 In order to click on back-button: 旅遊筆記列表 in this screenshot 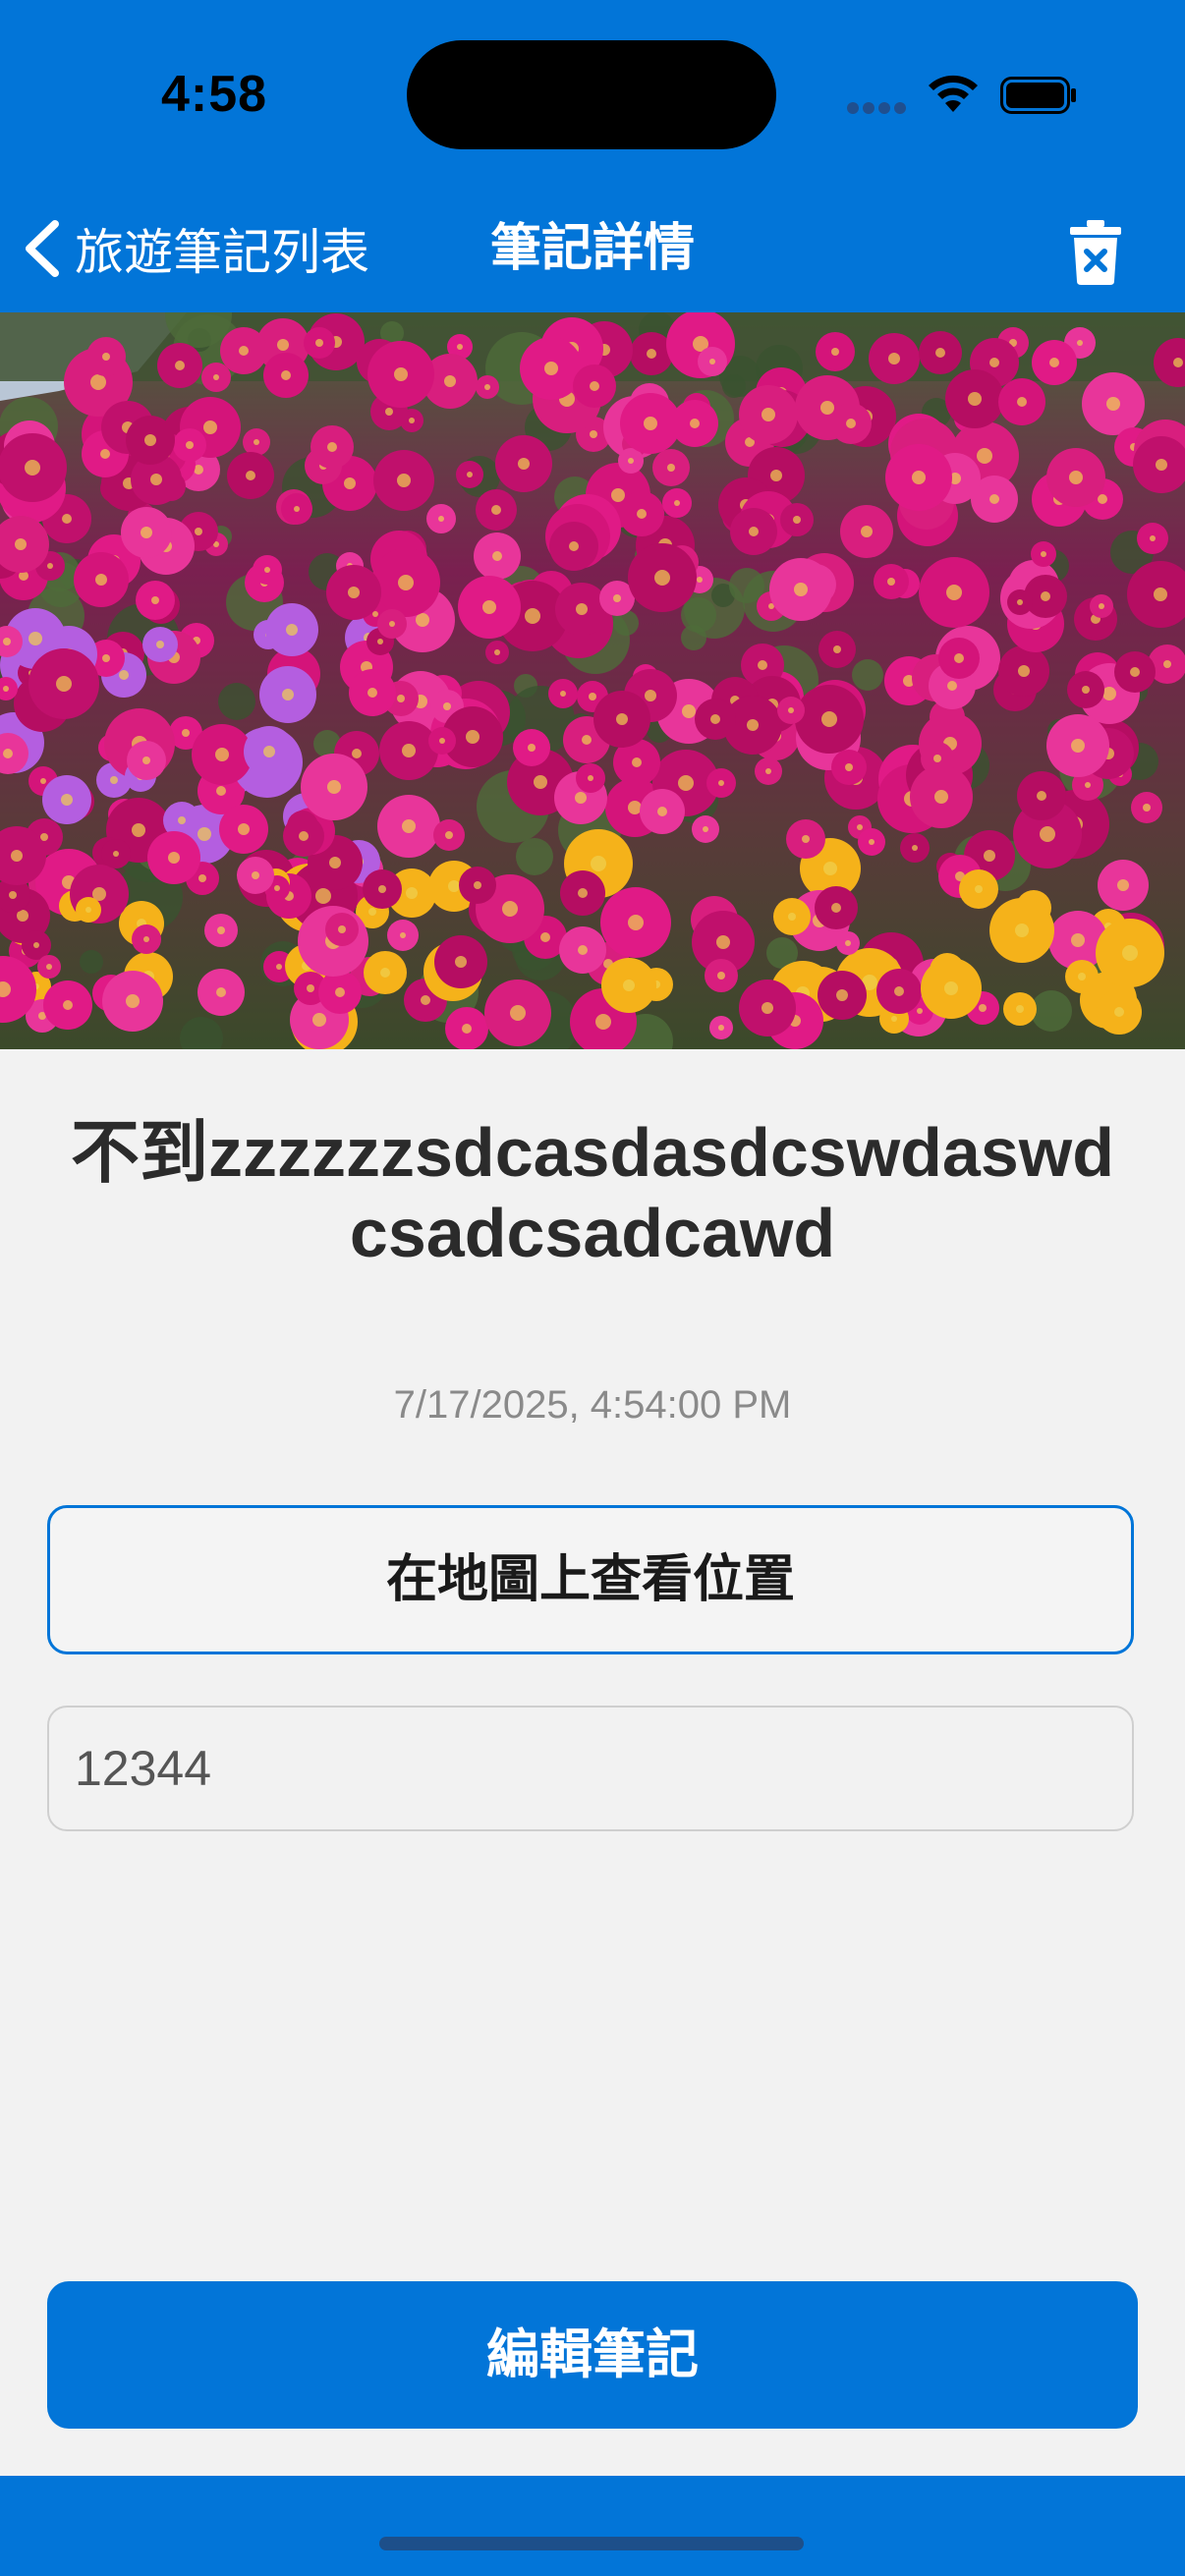, I will do `click(195, 248)`.